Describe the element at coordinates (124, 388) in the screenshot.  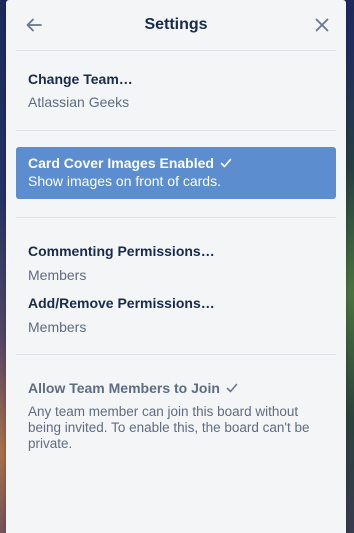
I see `allow-team-join-label: Allow Team Members to Join` at that location.